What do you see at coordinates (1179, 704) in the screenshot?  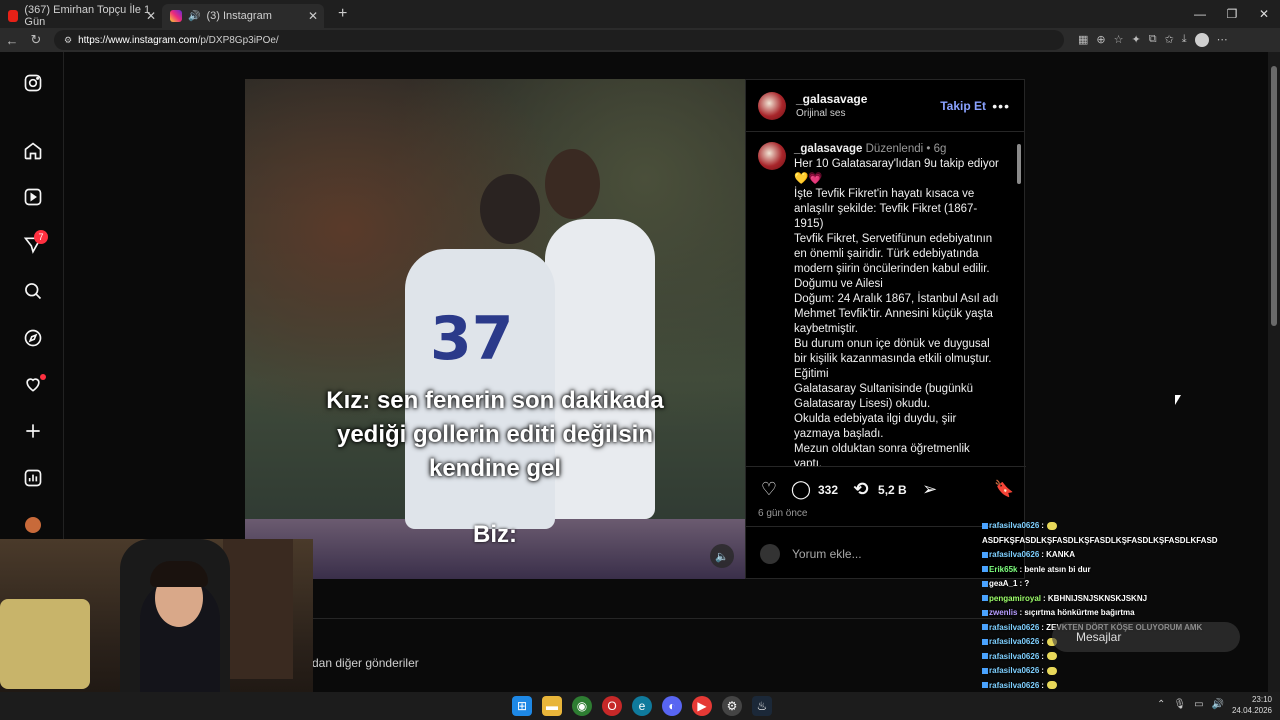 I see `microphone-icon: 🎙` at bounding box center [1179, 704].